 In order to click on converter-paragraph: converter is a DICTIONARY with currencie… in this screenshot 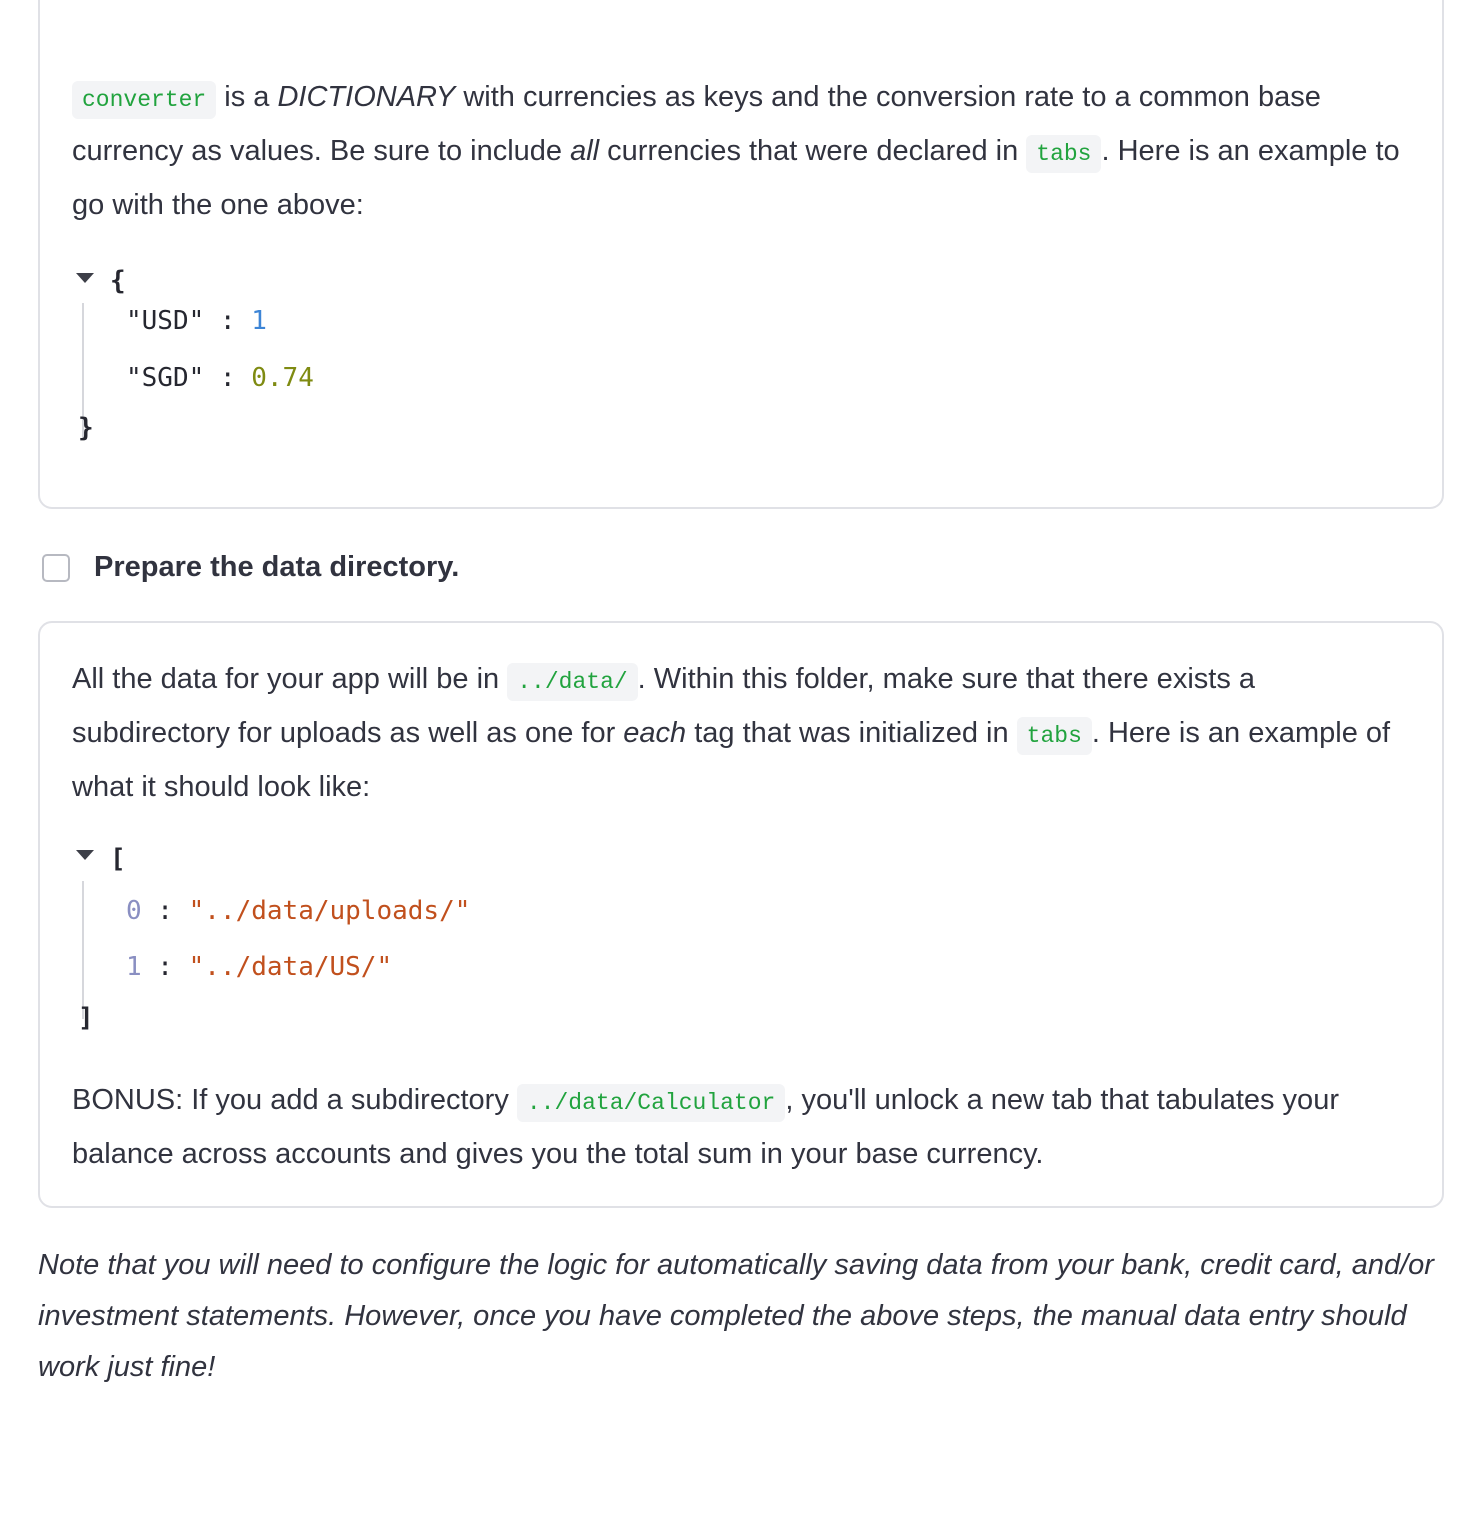, I will do `click(736, 151)`.